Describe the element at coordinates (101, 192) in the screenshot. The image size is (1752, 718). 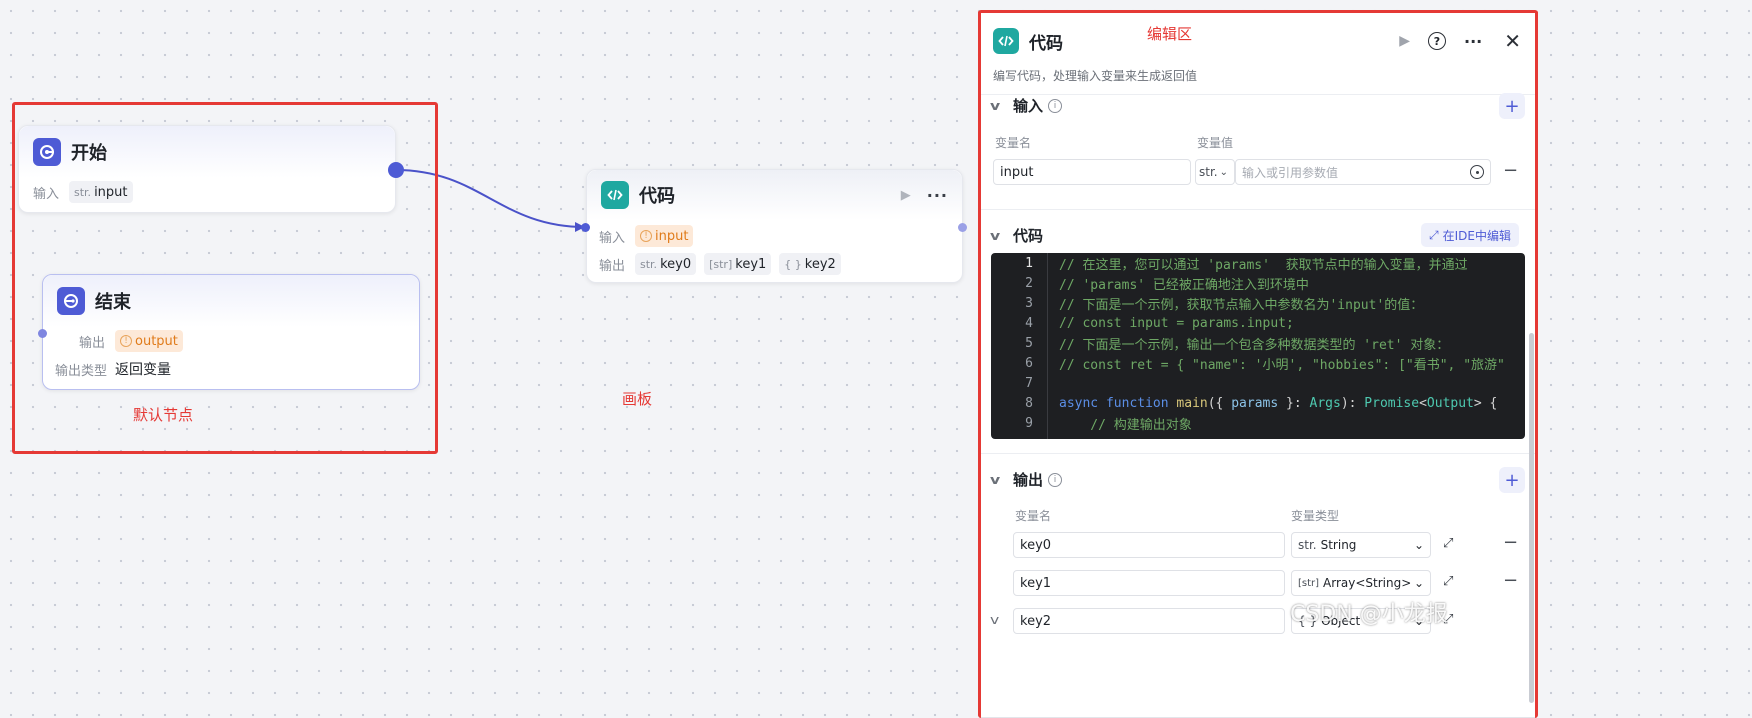
I see `start-input-tag: str. input` at that location.